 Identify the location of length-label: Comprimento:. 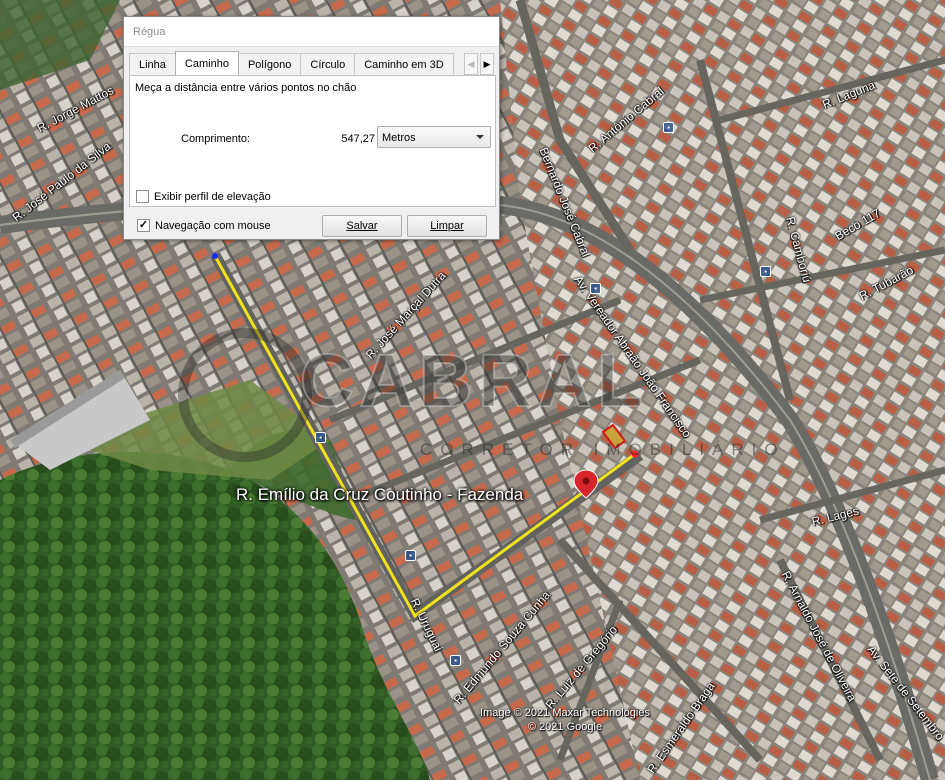
(216, 139).